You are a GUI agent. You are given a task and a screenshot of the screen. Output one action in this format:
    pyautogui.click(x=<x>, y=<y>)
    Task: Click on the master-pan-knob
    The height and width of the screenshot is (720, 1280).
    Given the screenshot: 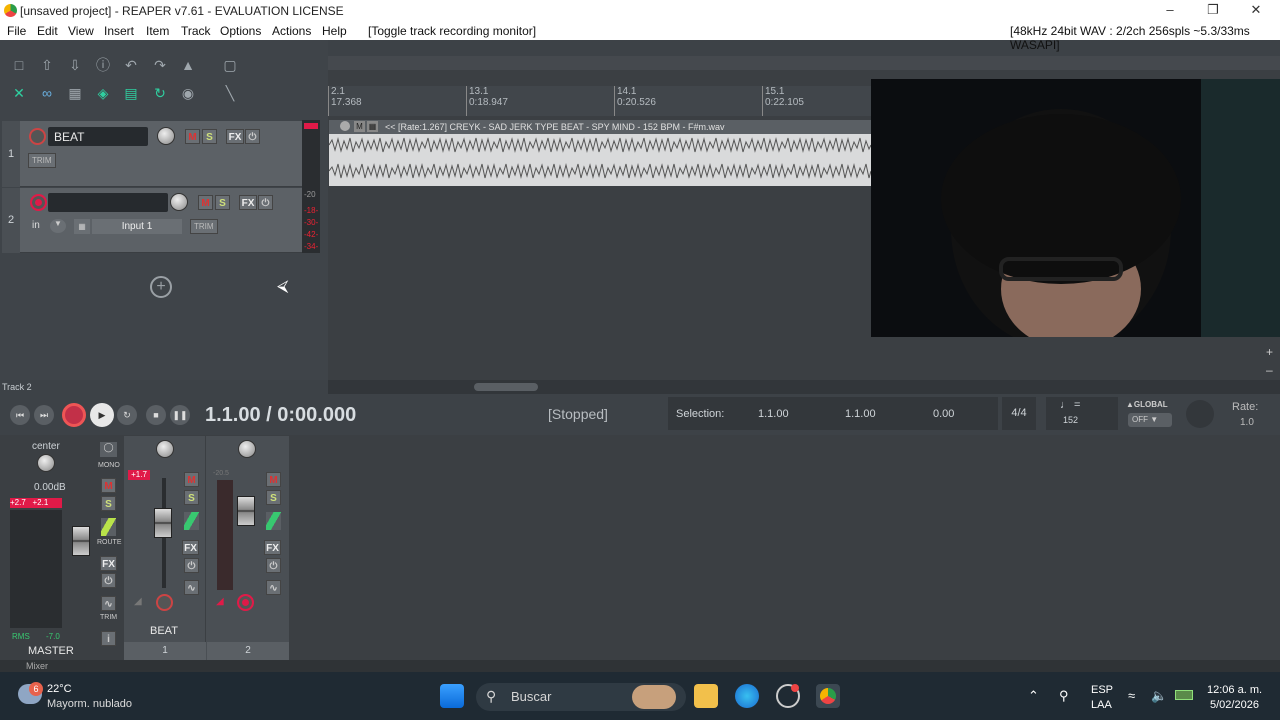 What is the action you would take?
    pyautogui.click(x=46, y=463)
    